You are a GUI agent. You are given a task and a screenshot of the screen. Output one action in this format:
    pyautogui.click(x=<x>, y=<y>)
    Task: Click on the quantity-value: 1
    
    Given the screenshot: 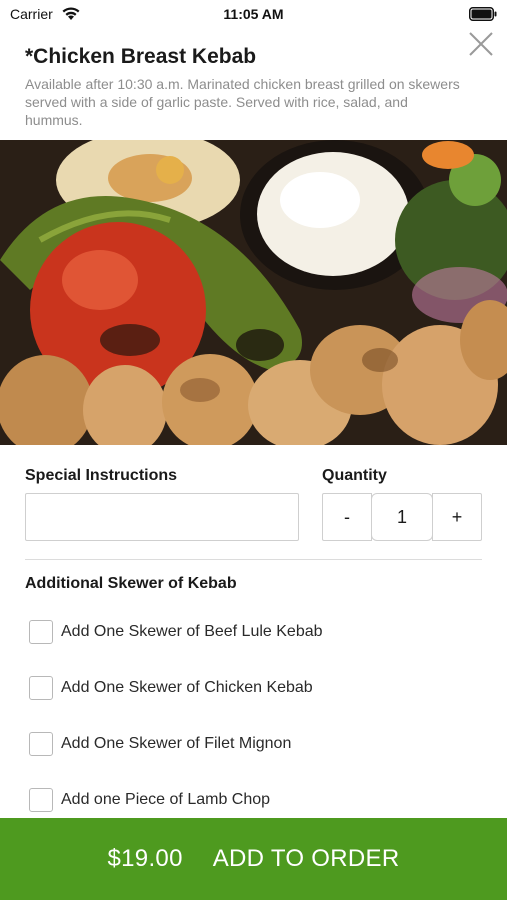 What is the action you would take?
    pyautogui.click(x=402, y=517)
    